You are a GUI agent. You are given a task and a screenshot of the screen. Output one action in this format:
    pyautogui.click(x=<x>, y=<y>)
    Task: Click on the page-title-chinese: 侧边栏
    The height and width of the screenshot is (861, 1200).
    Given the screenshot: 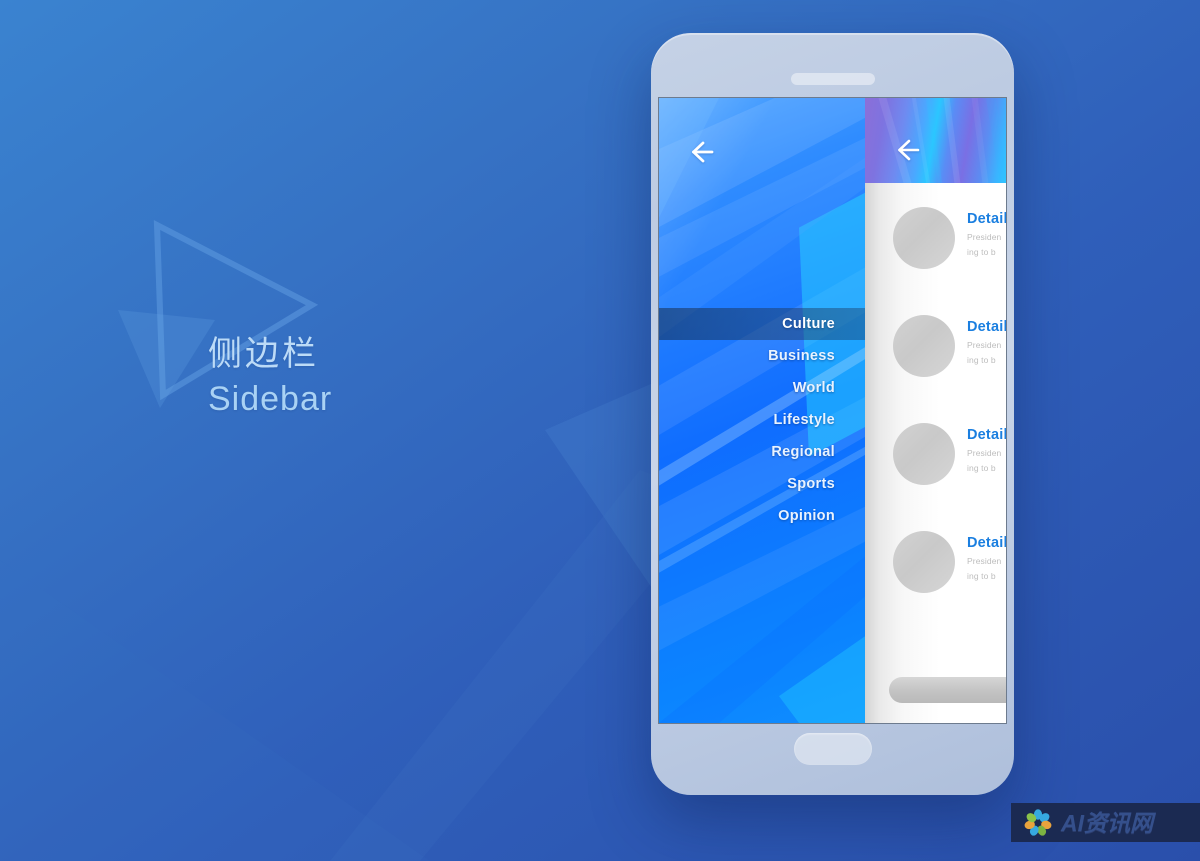 What is the action you would take?
    pyautogui.click(x=263, y=354)
    